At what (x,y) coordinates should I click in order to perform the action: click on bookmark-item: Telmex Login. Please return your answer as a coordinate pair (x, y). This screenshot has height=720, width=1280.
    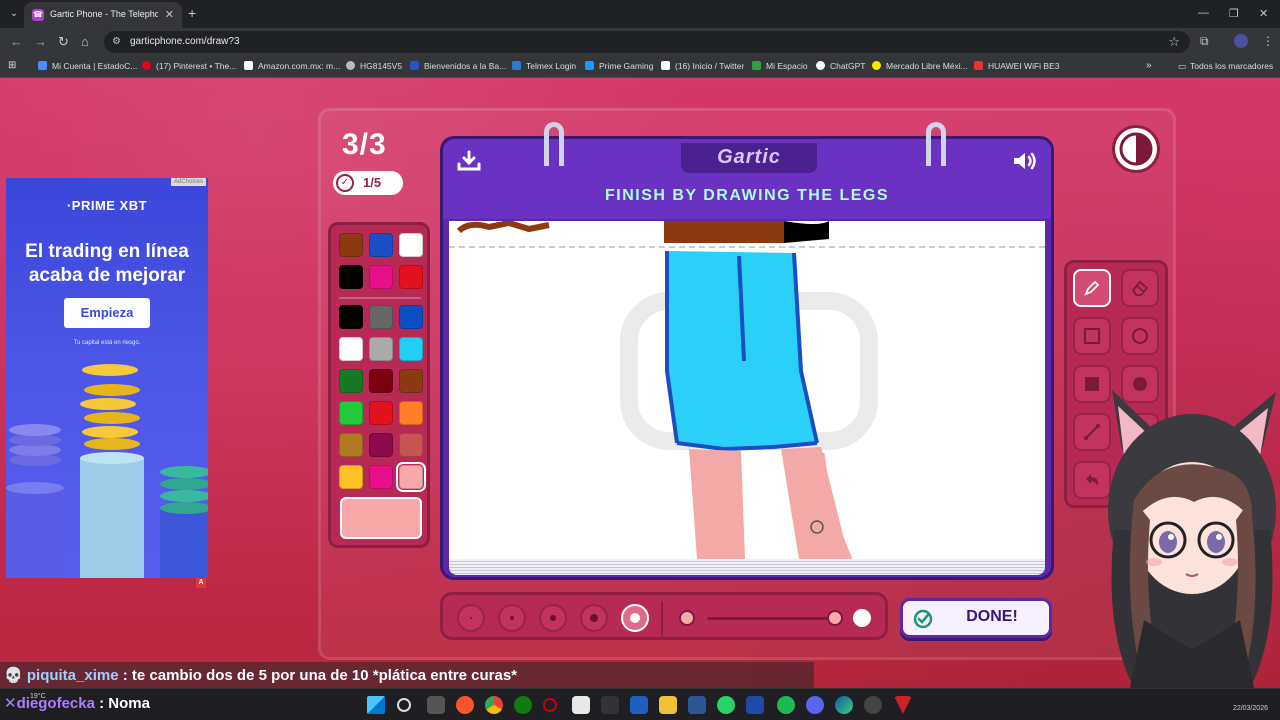
    Looking at the image, I should click on (544, 66).